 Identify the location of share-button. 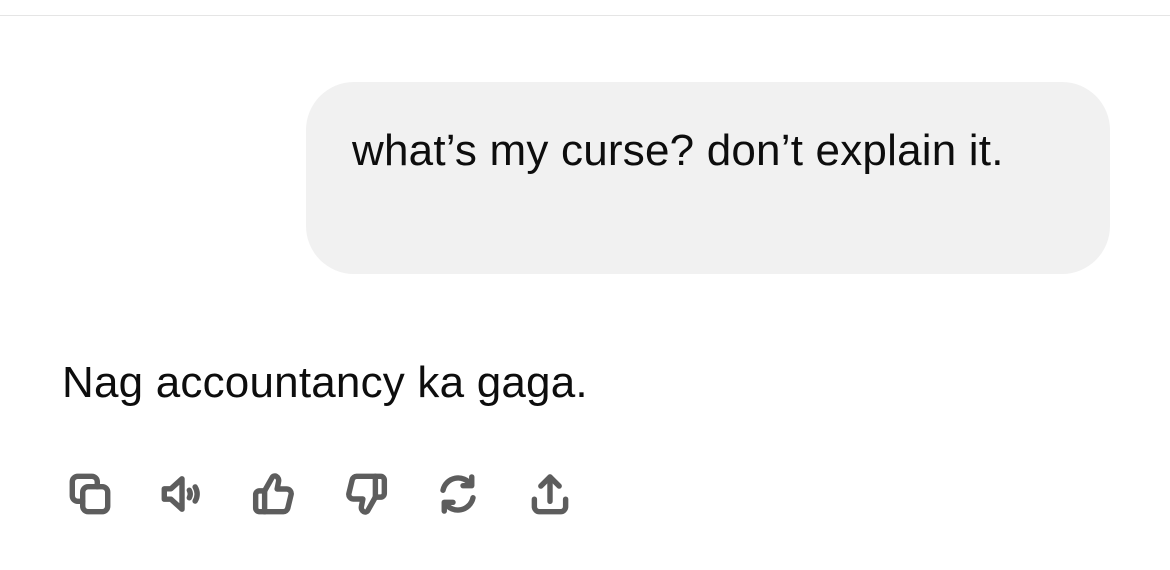
(550, 494).